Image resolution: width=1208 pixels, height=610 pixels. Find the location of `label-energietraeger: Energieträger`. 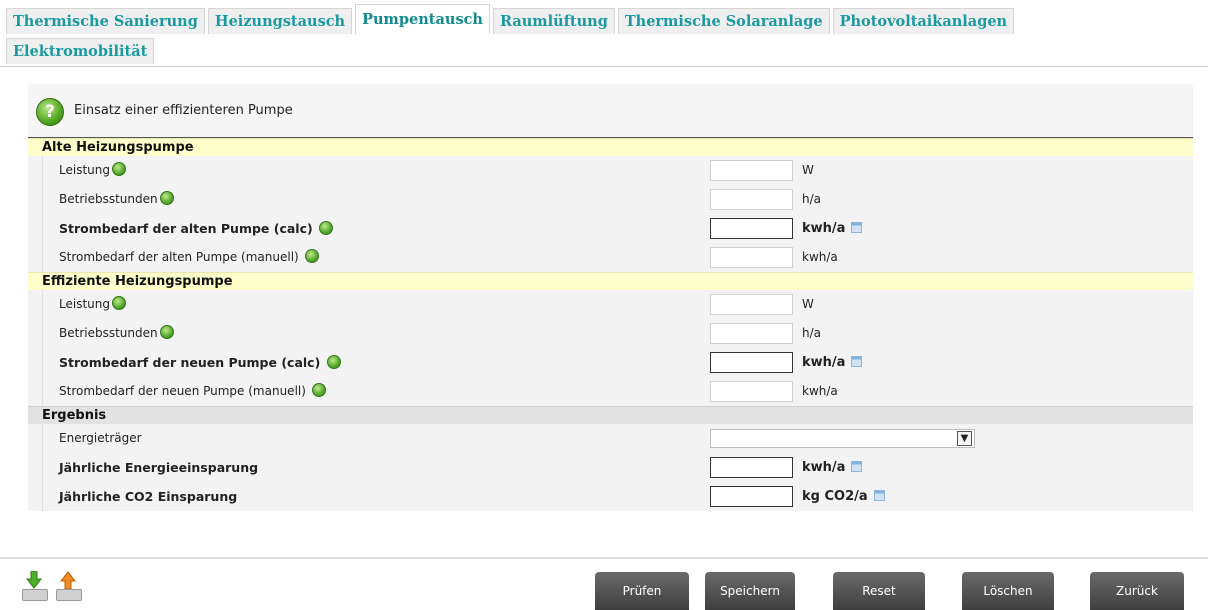

label-energietraeger: Energieträger is located at coordinates (100, 438).